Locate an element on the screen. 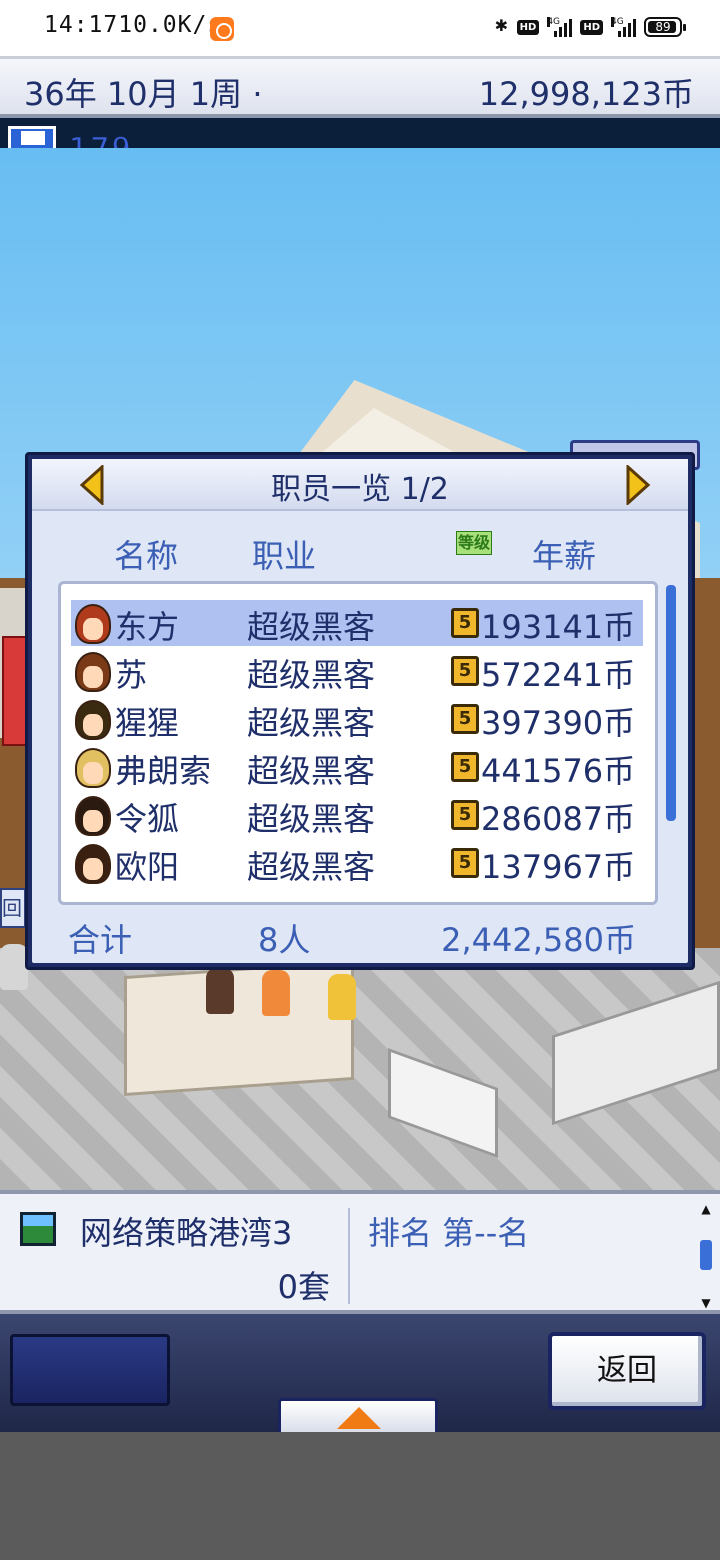 The height and width of the screenshot is (1560, 720). battery-level: 89 is located at coordinates (663, 27).